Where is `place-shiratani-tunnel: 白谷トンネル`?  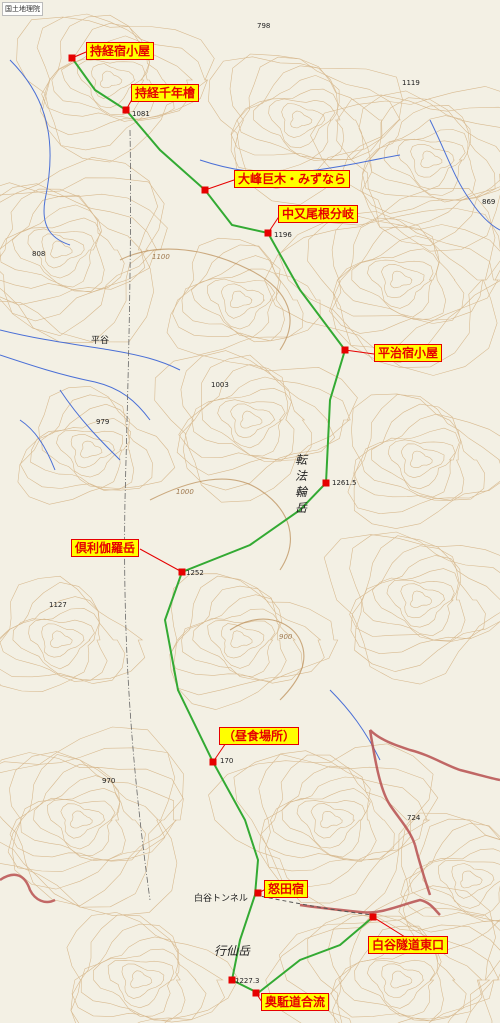
place-shiratani-tunnel: 白谷トンネル is located at coordinates (221, 899).